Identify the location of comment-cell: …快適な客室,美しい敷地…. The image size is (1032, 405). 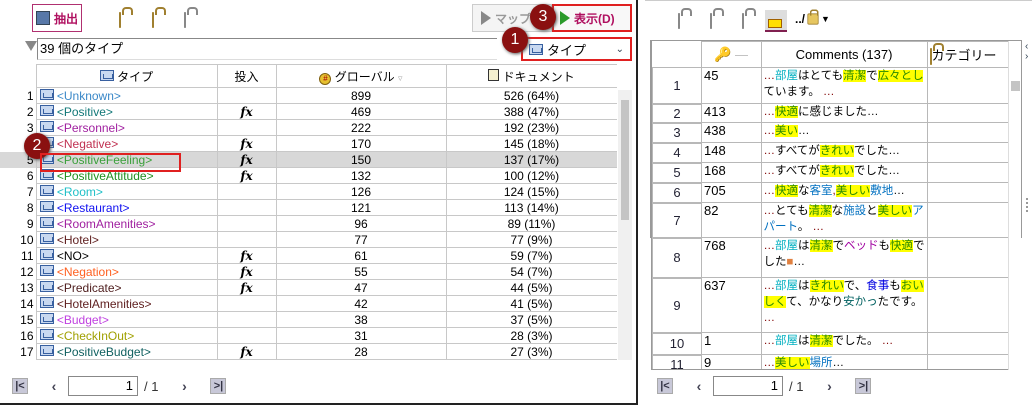
(844, 192).